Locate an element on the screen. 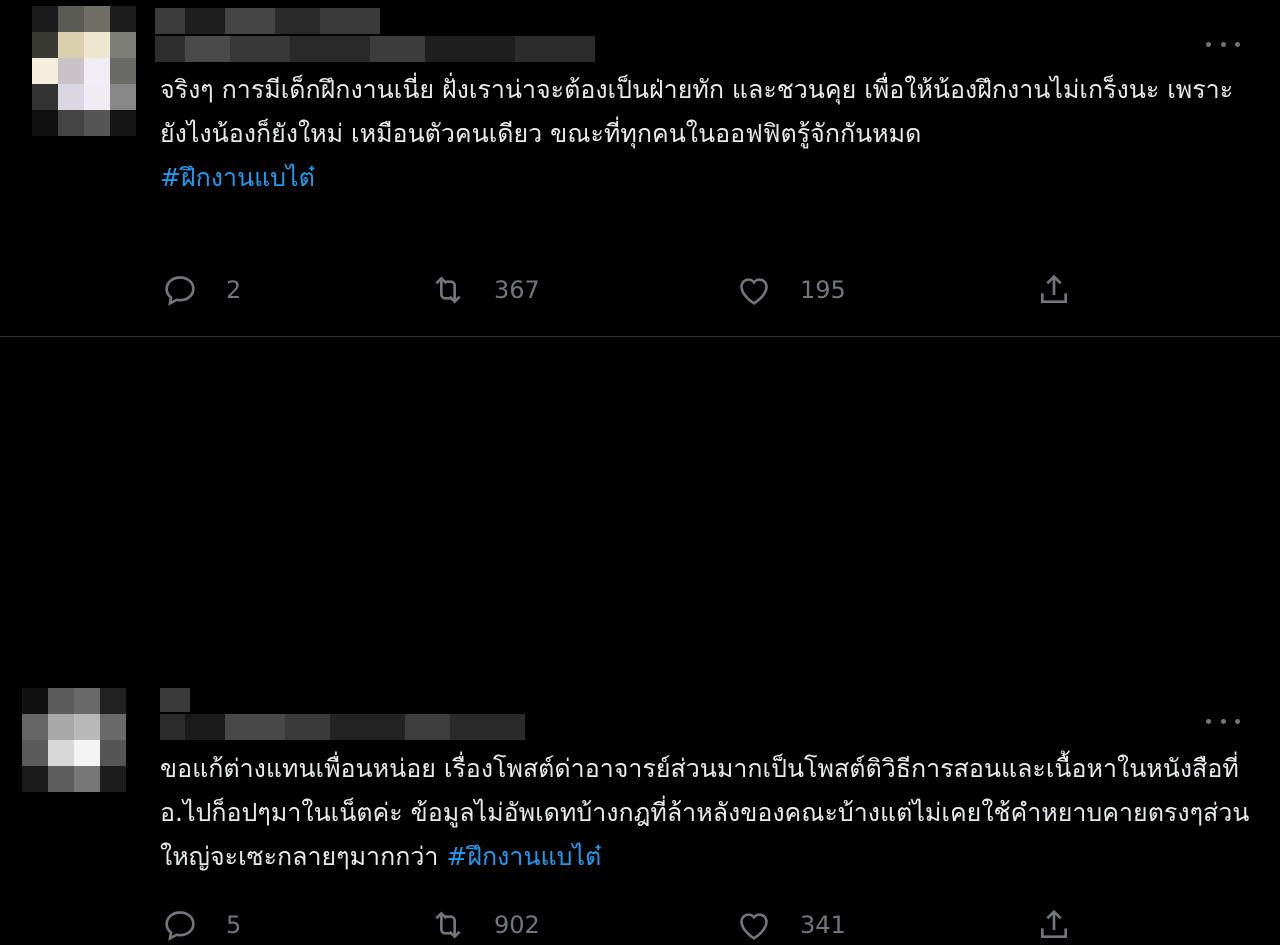 This screenshot has height=945, width=1280. reply-button: 5 is located at coordinates (200, 925).